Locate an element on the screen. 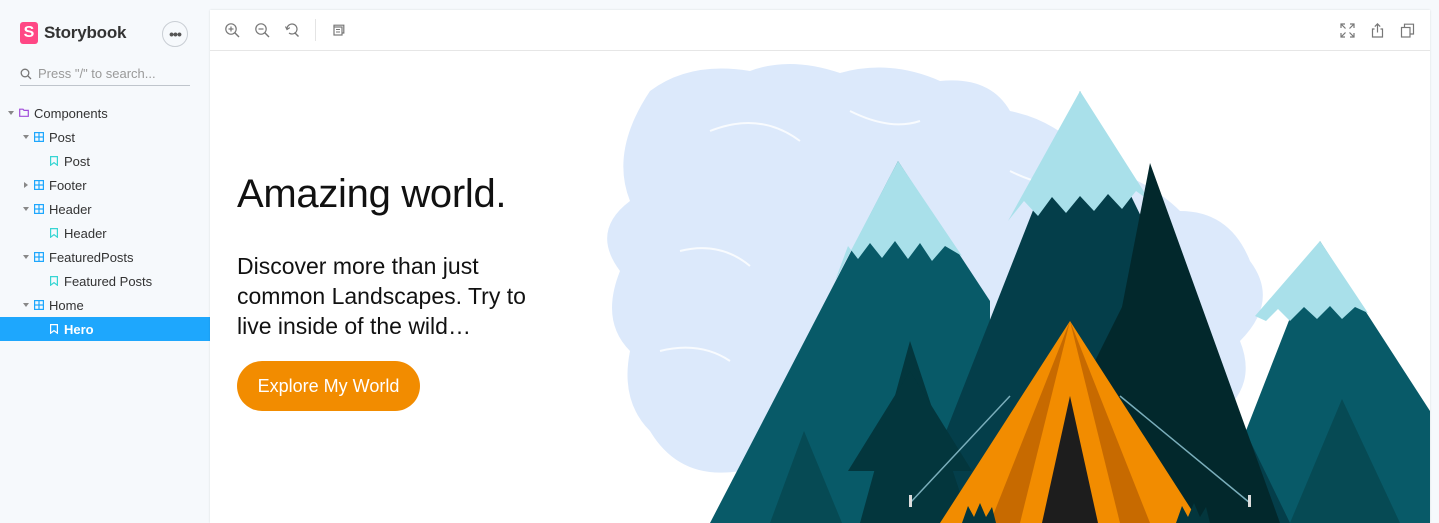 This screenshot has width=1439, height=523. search-input is located at coordinates (108, 73).